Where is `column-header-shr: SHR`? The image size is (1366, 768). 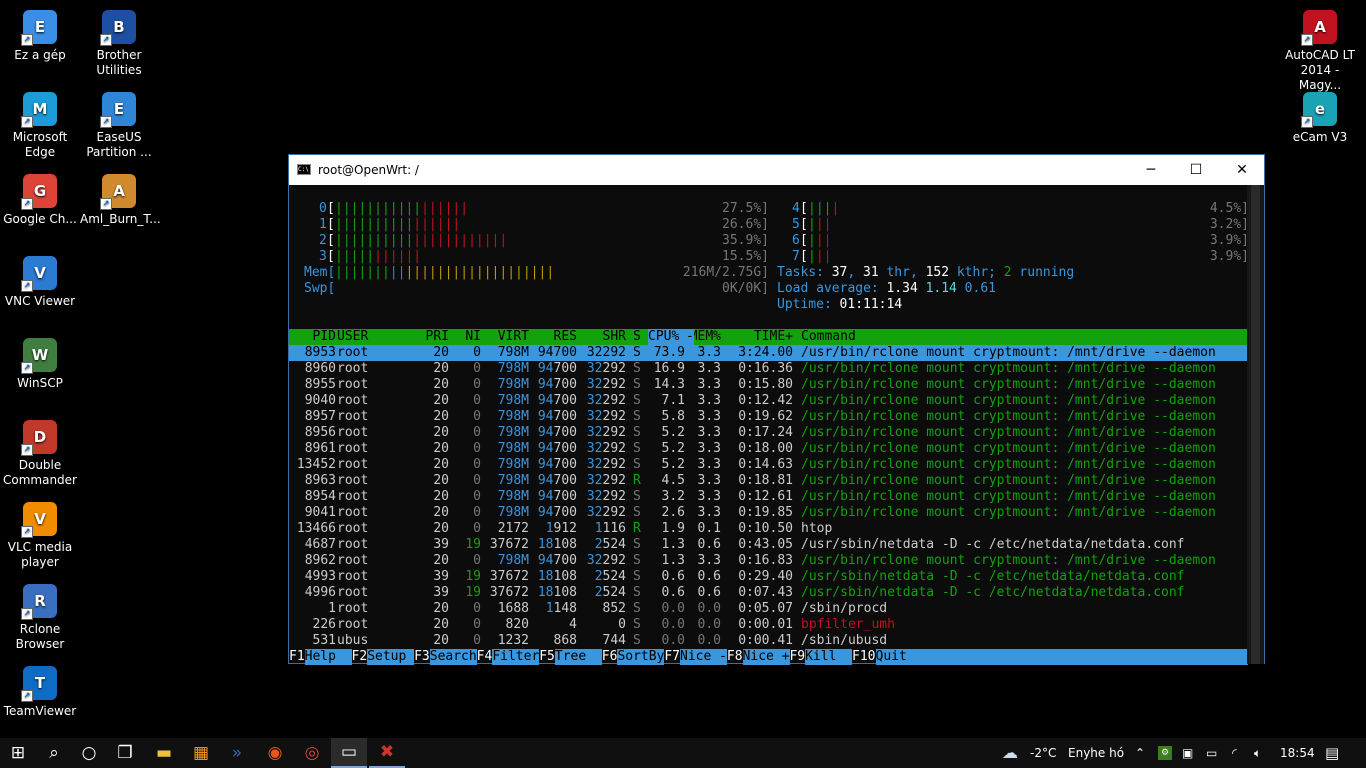
column-header-shr: SHR is located at coordinates (602, 337).